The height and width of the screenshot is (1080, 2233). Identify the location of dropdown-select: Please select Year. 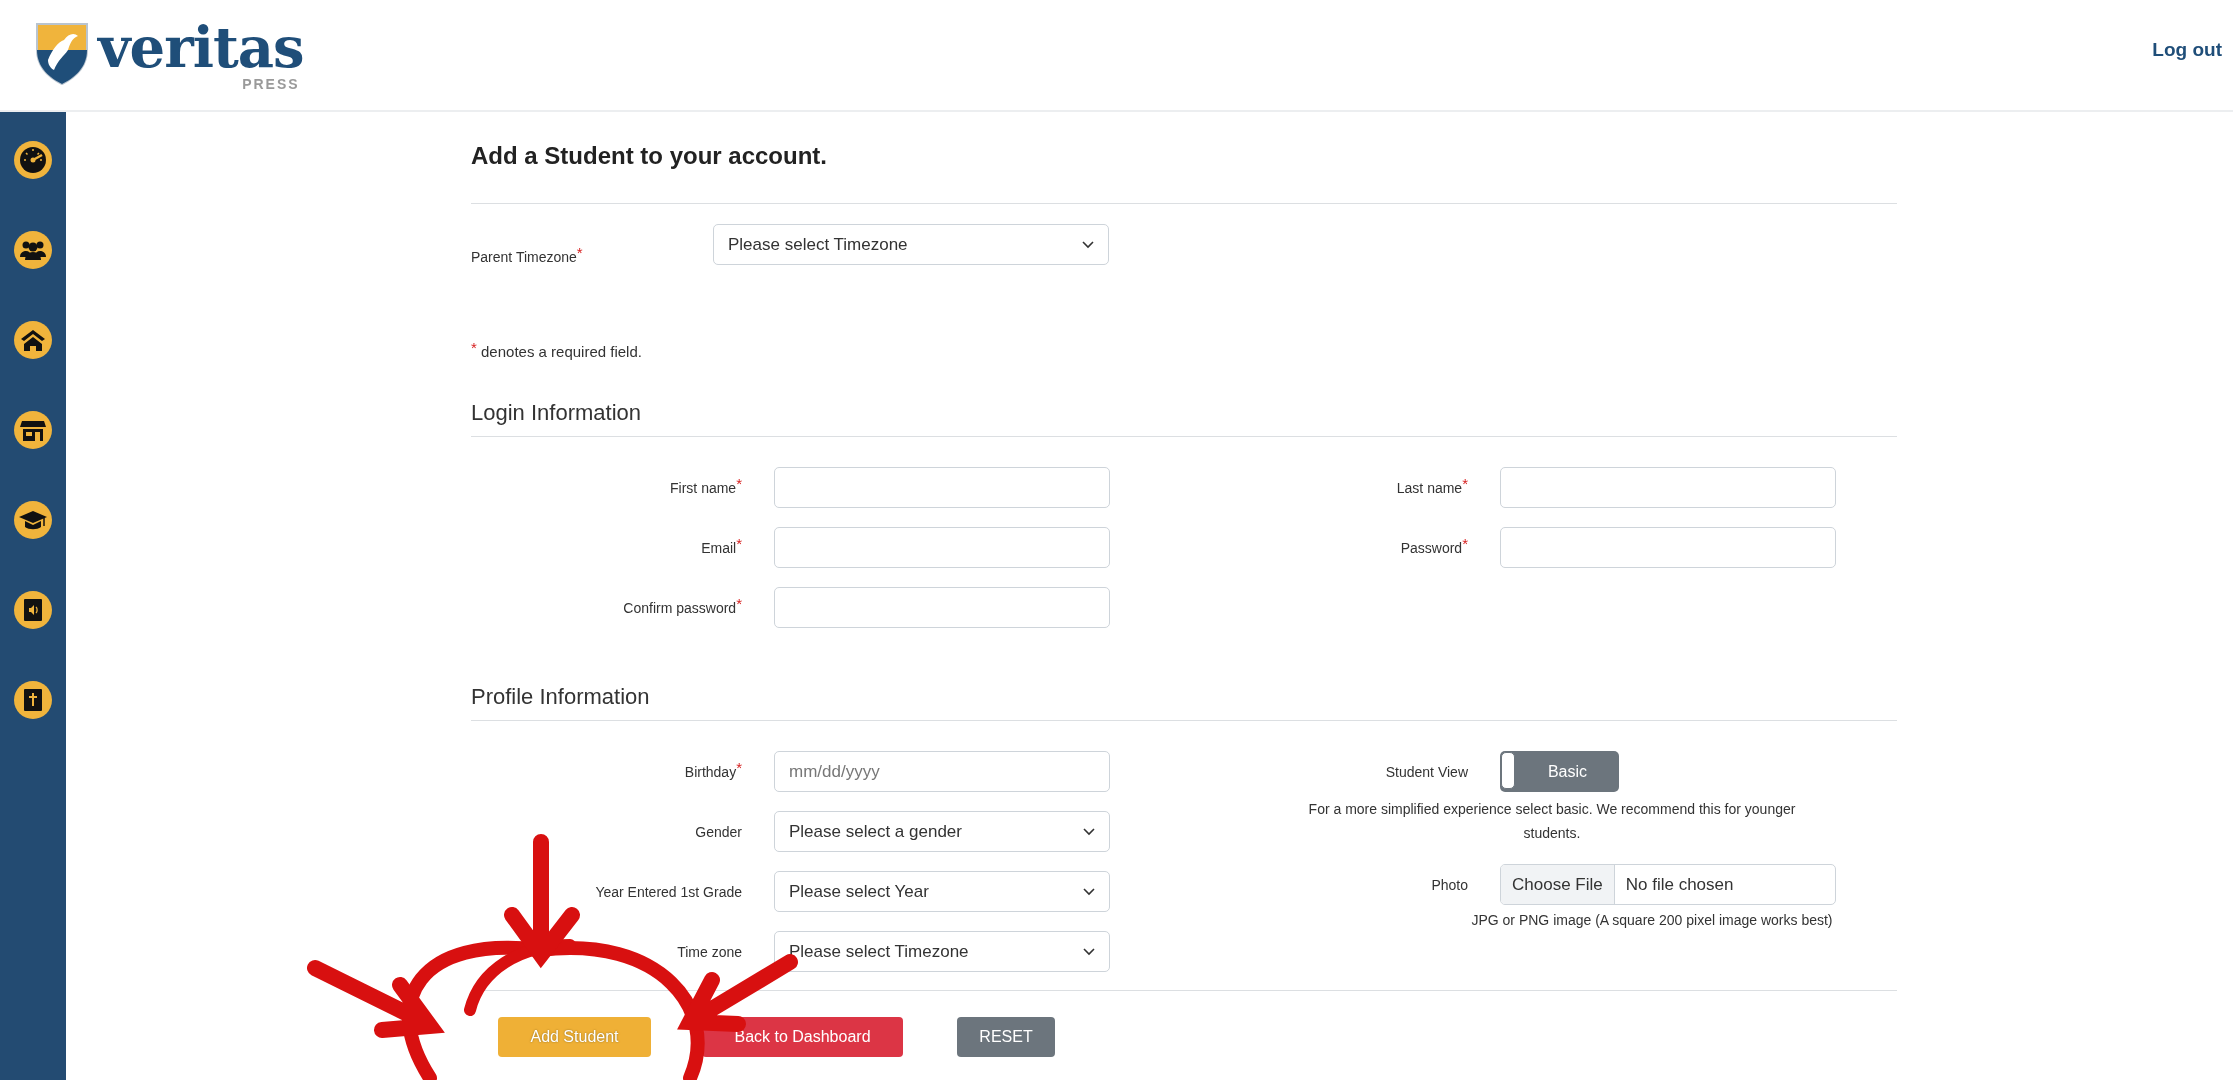
(942, 891).